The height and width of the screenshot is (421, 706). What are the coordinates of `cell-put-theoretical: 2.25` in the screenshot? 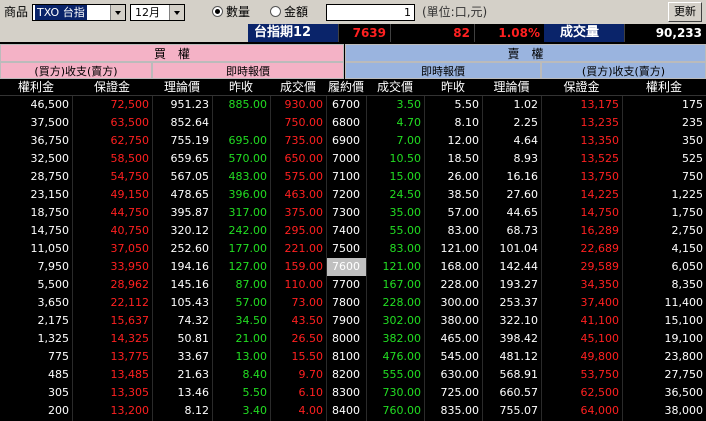 It's located at (511, 123).